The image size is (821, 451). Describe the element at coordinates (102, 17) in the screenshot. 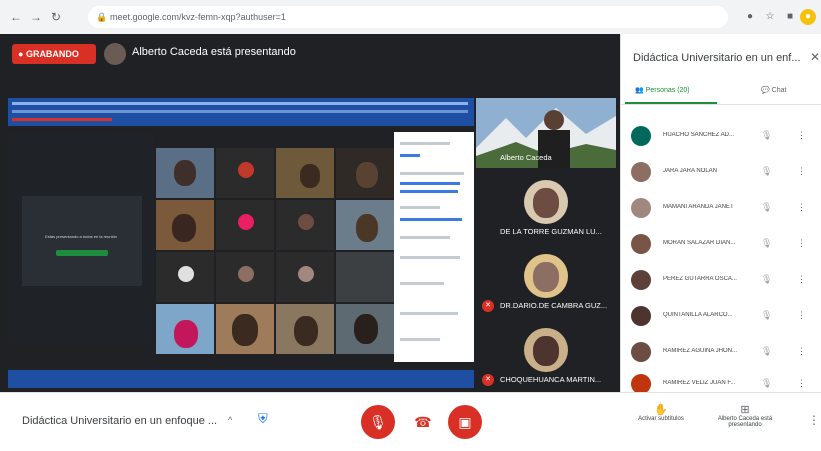

I see `lock-icon: 🔒` at that location.